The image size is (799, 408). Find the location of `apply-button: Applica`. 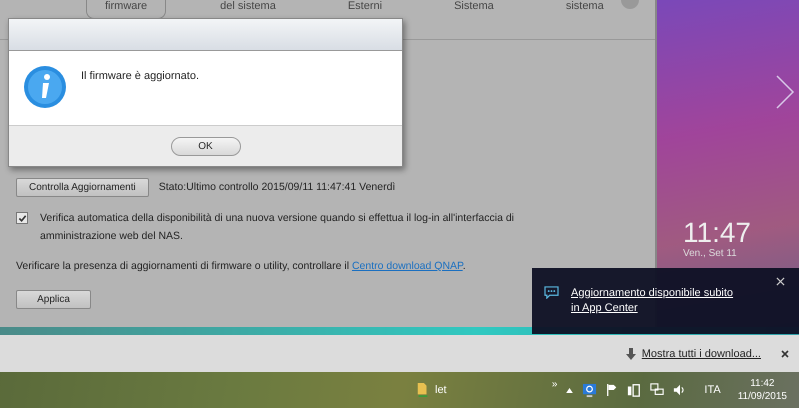

apply-button: Applica is located at coordinates (53, 299).